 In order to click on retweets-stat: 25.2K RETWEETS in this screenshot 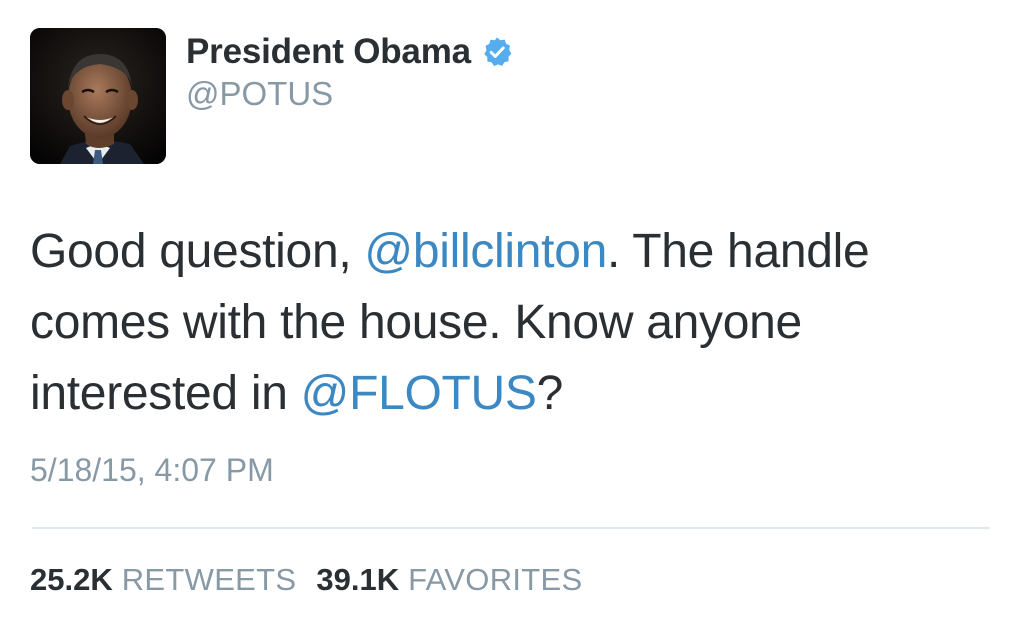, I will do `click(163, 580)`.